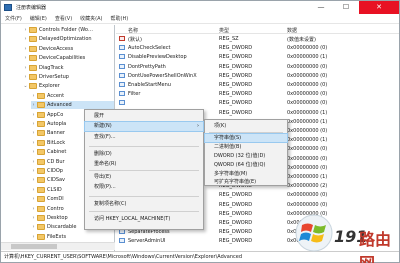 This screenshot has height=263, width=400. I want to click on minimize-button: —, so click(321, 7).